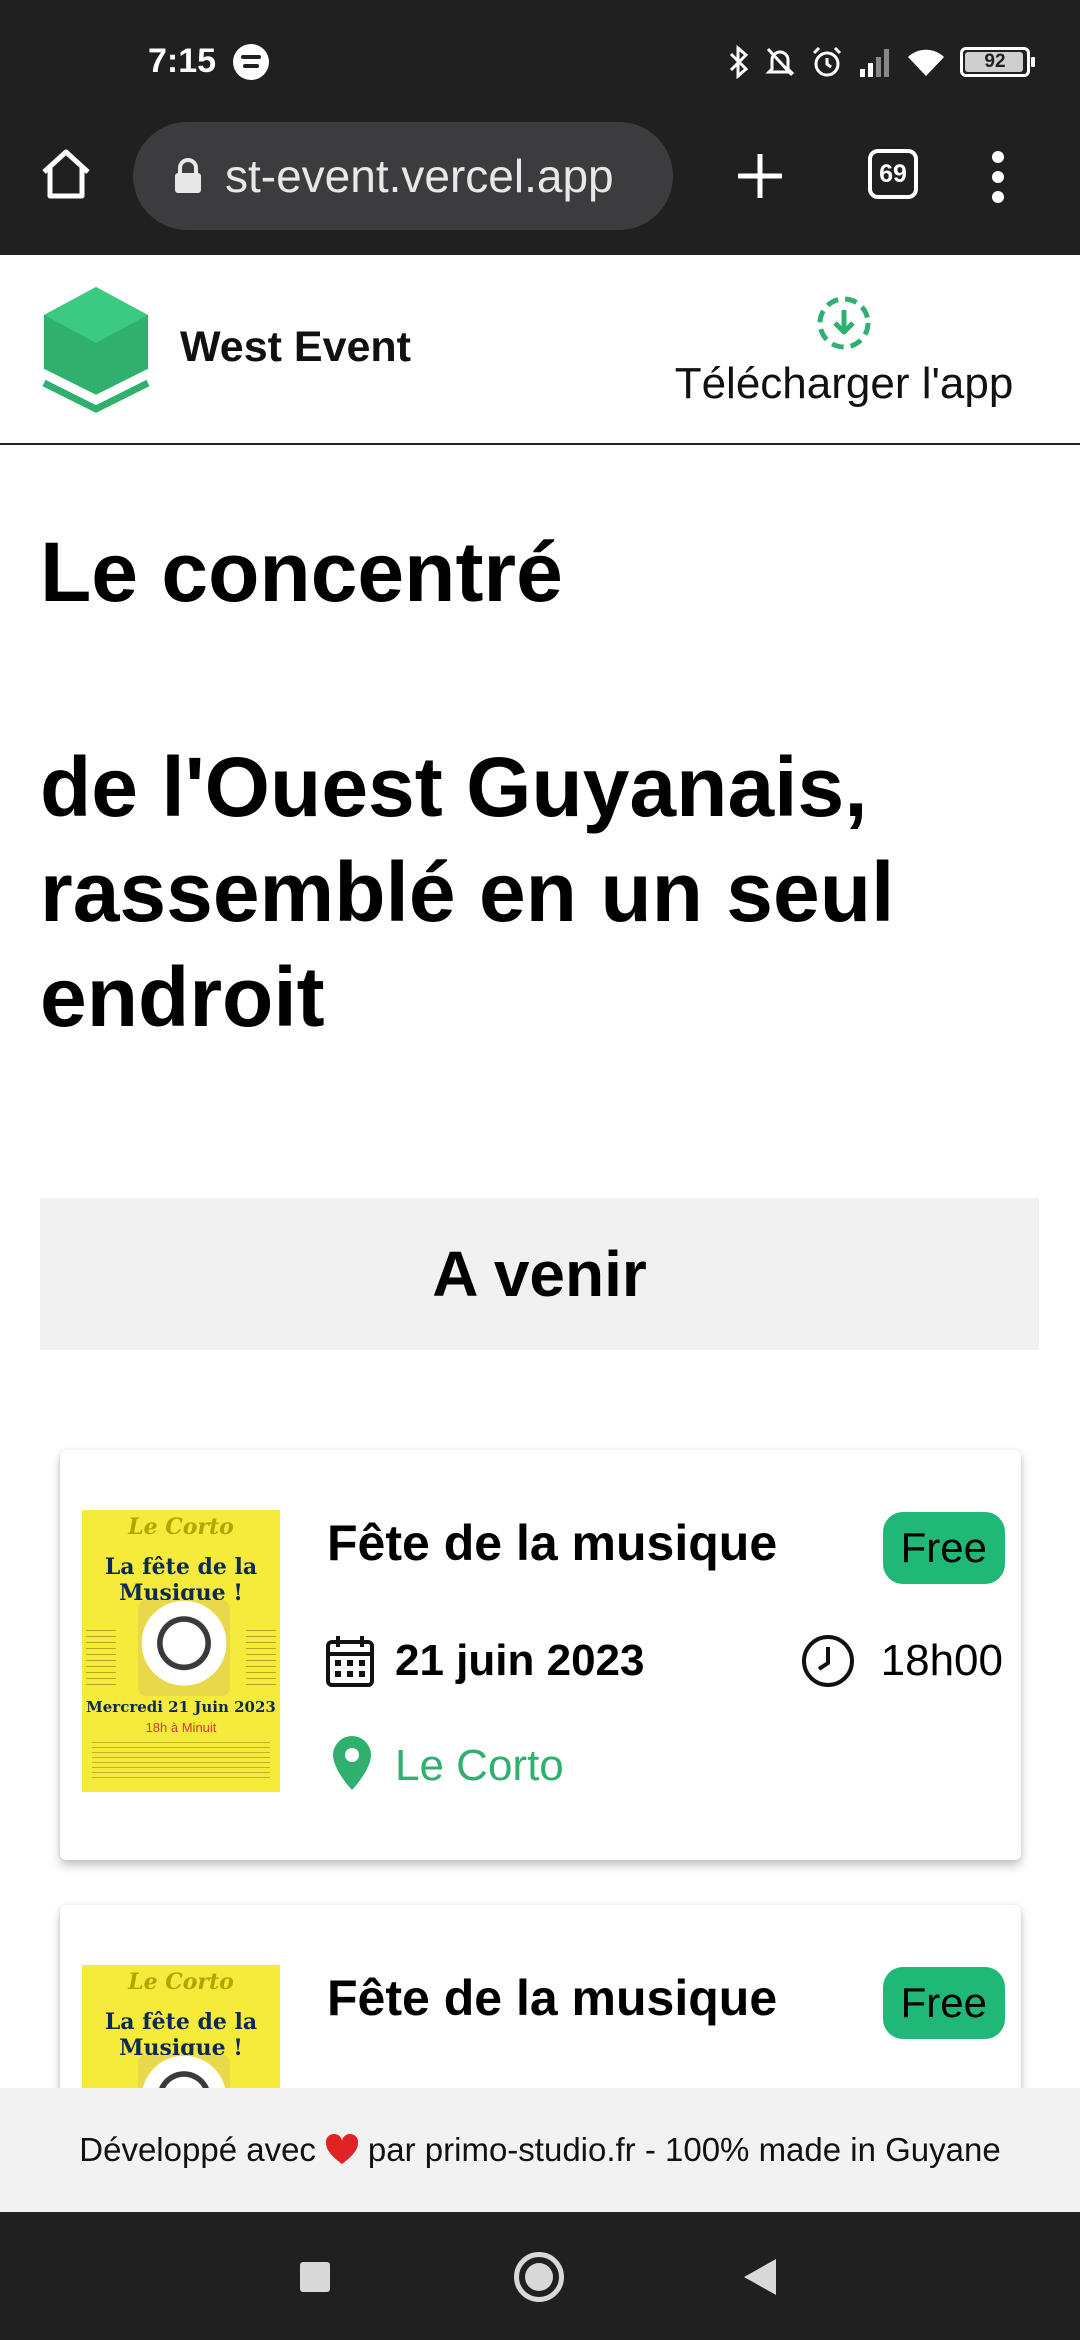 The height and width of the screenshot is (2340, 1080). Describe the element at coordinates (315, 2277) in the screenshot. I see `recents-icon` at that location.